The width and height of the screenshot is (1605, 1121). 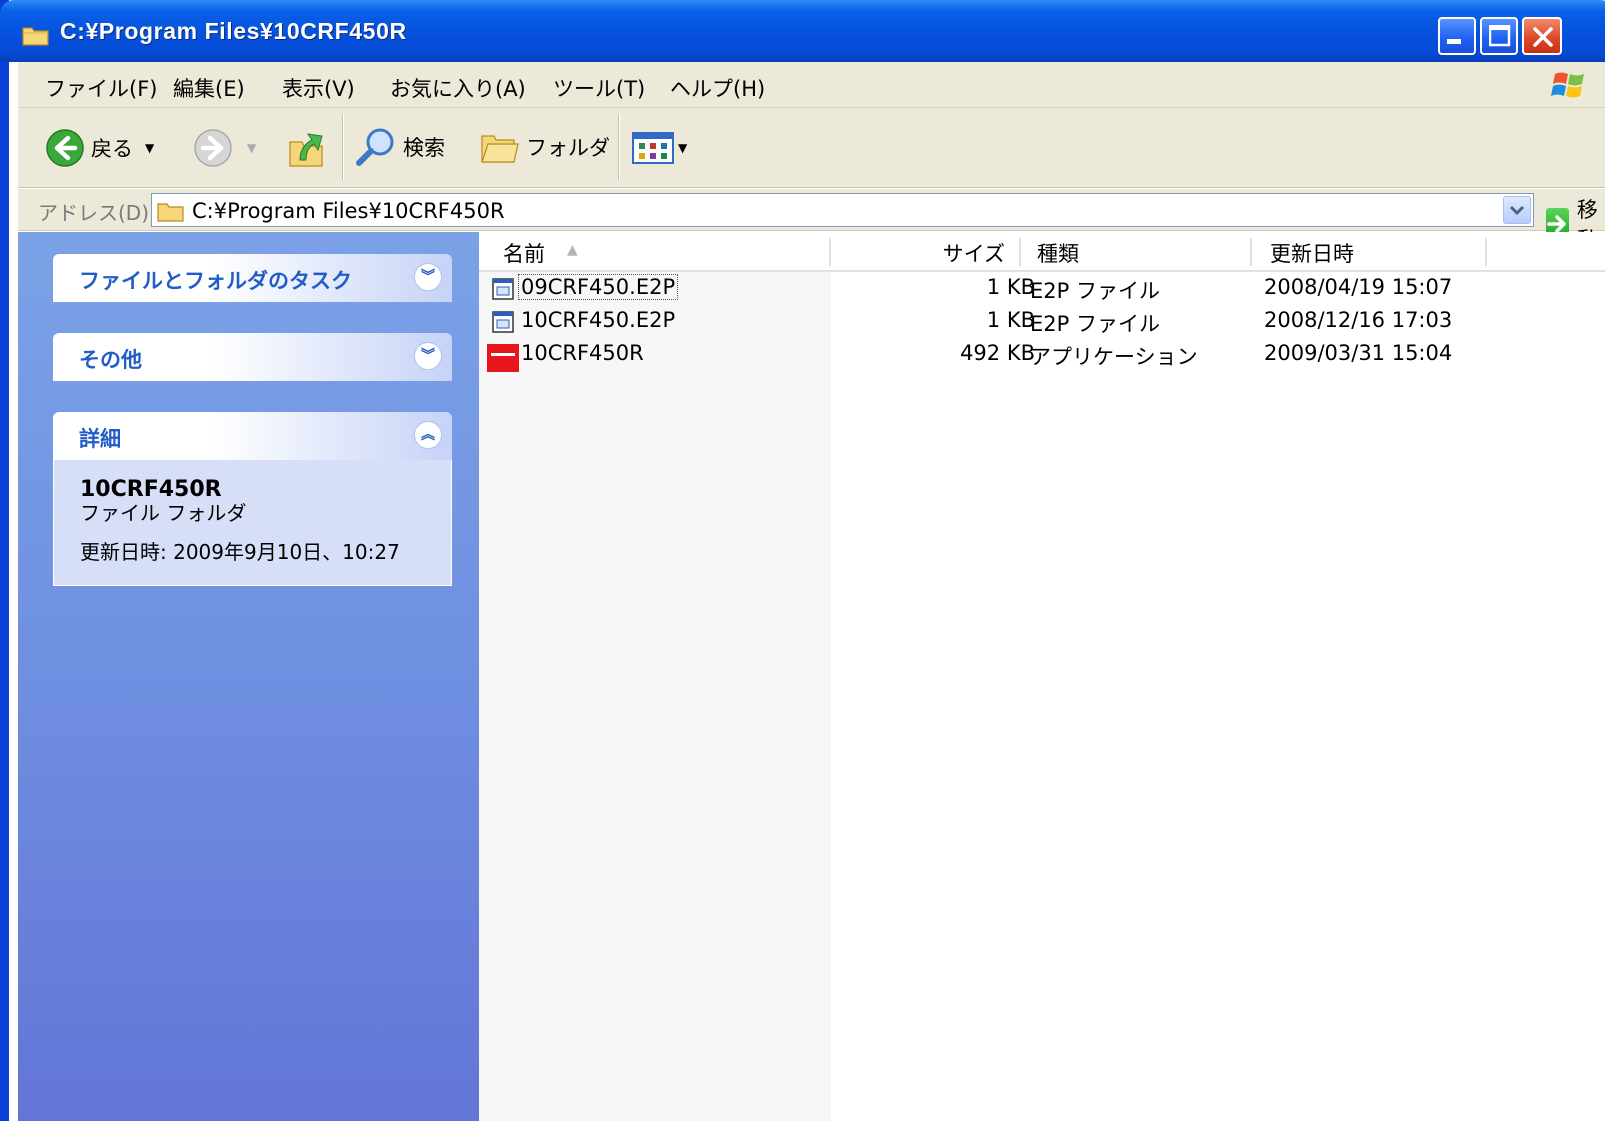 I want to click on file-name: 10CRF450R, so click(x=582, y=353).